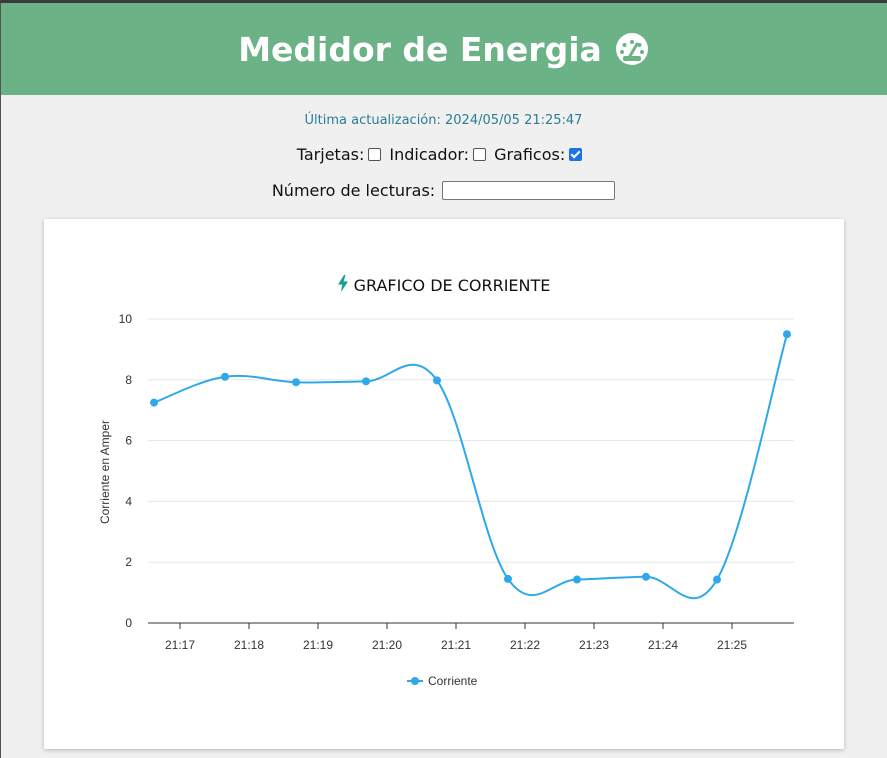  I want to click on y-tick-label: 4, so click(128, 501).